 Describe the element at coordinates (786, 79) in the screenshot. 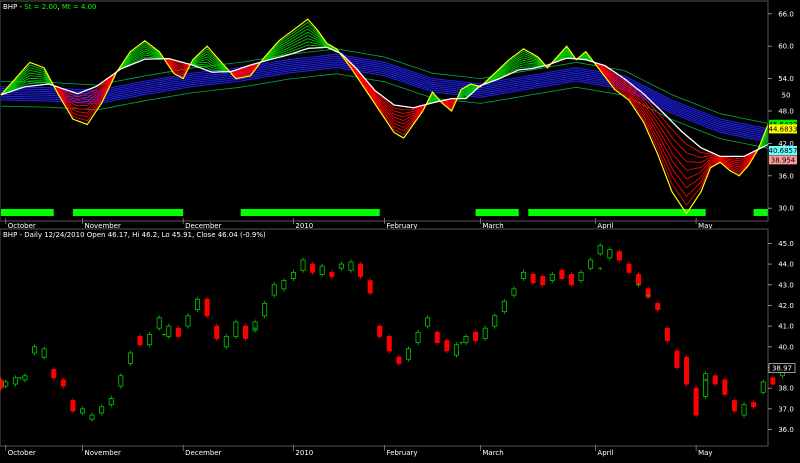

I see `top-y-tick-label: 54.0` at that location.